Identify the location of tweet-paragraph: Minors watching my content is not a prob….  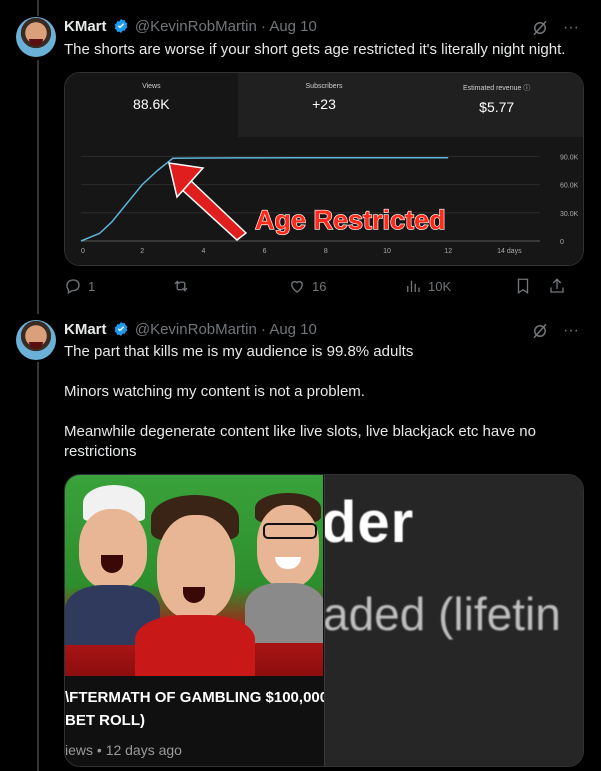
(214, 391).